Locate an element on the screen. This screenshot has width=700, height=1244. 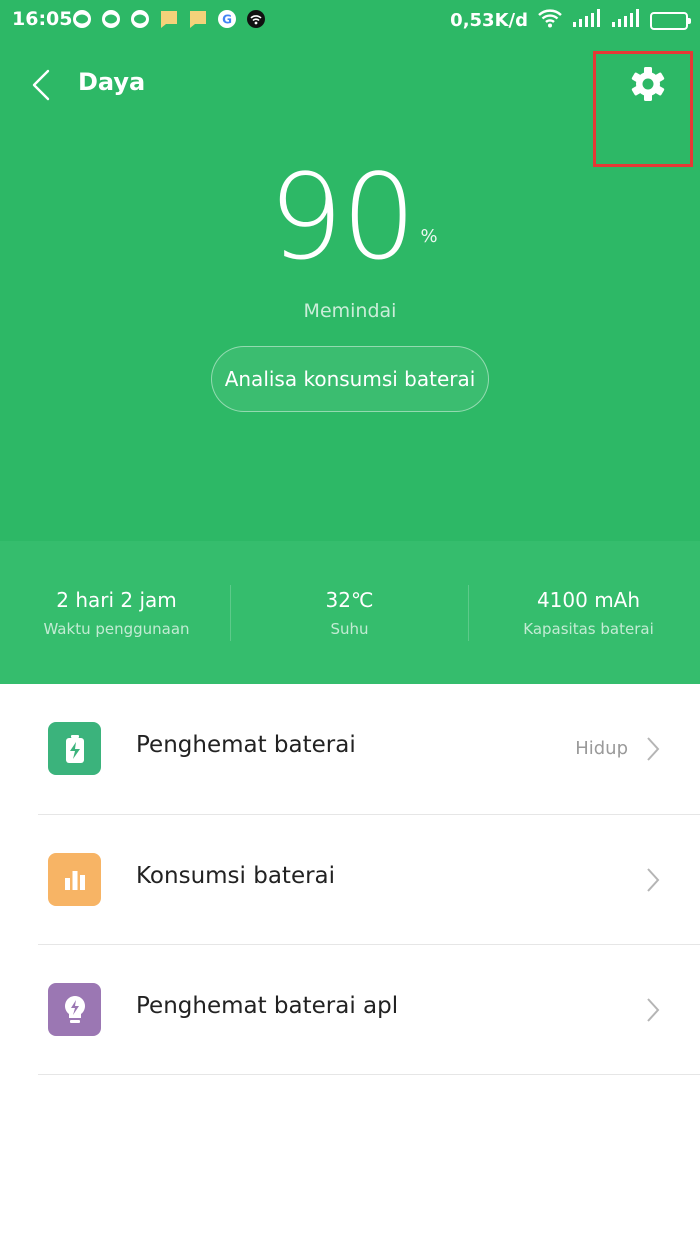
wifi-key-icon is located at coordinates (256, 19).